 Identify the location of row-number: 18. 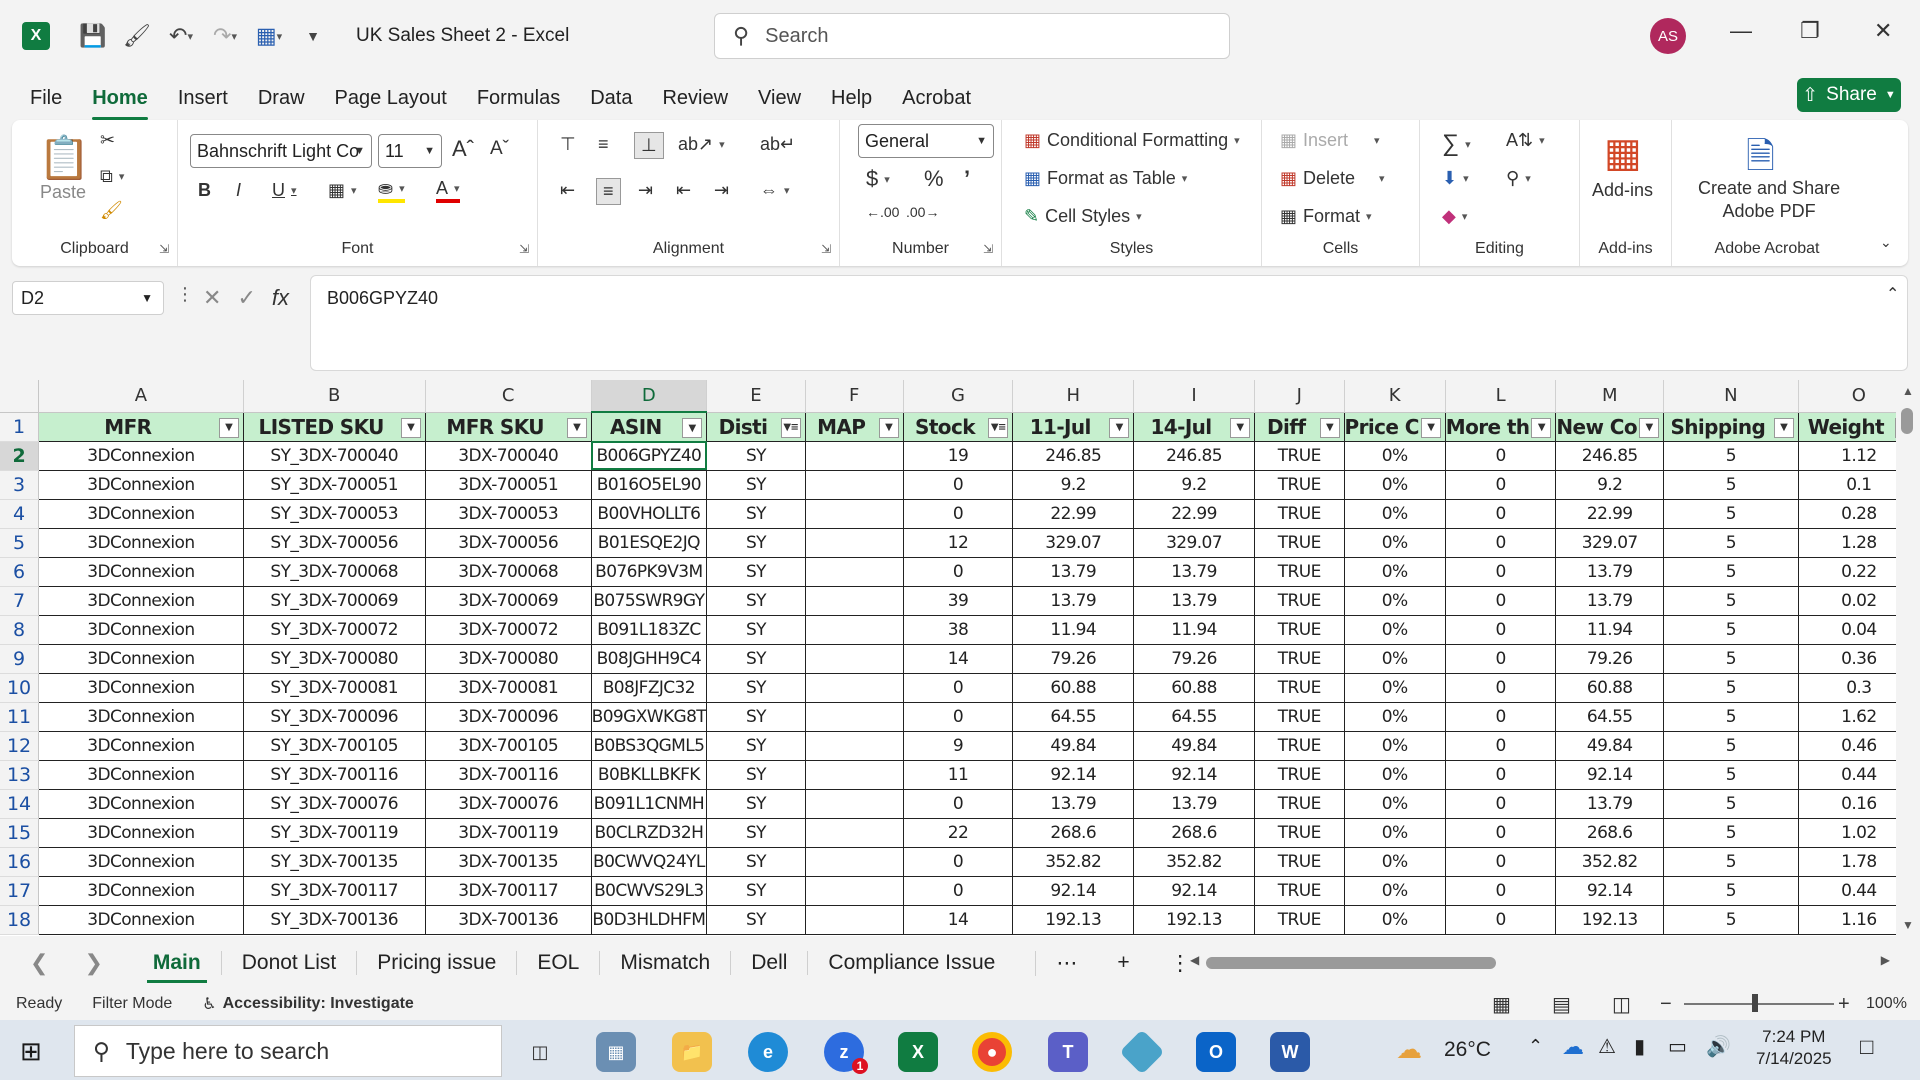
(20, 920).